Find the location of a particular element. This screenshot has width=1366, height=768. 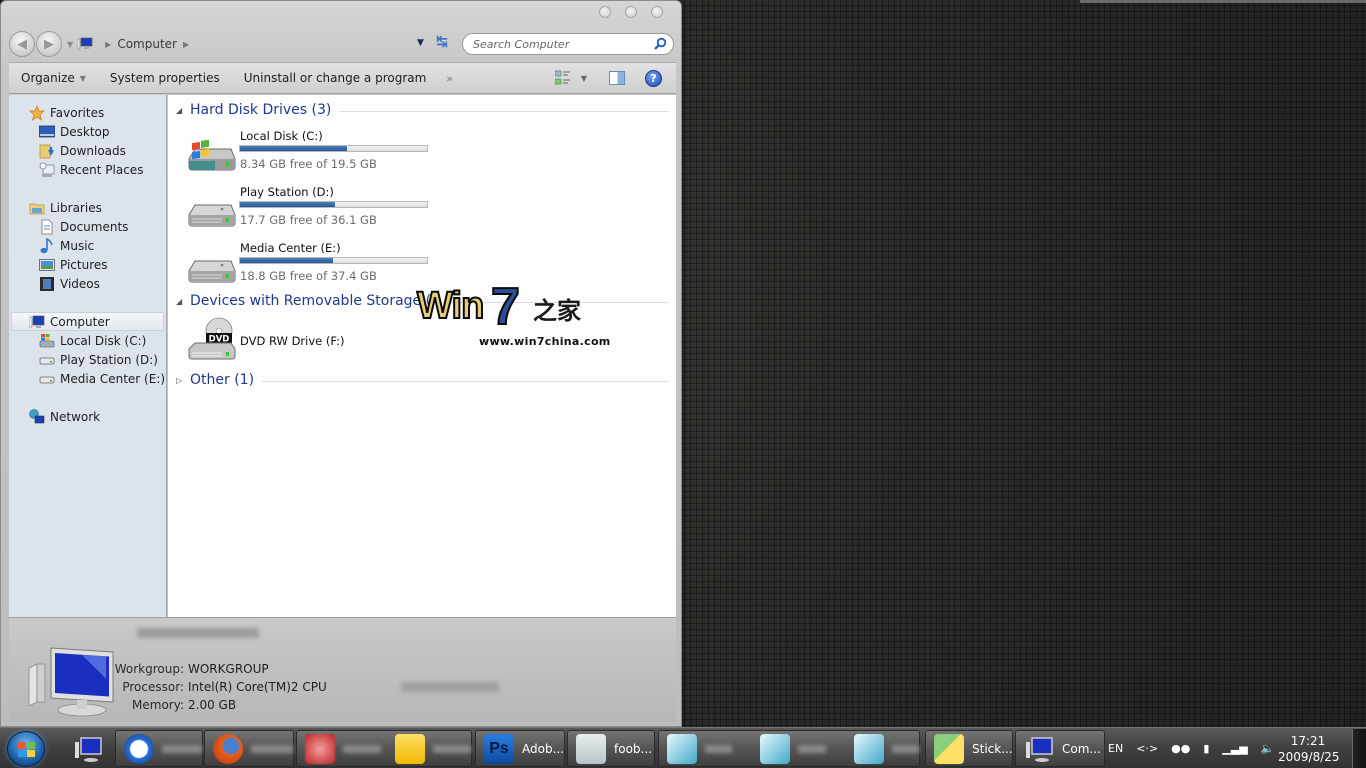

forward-button: ▶ is located at coordinates (49, 44).